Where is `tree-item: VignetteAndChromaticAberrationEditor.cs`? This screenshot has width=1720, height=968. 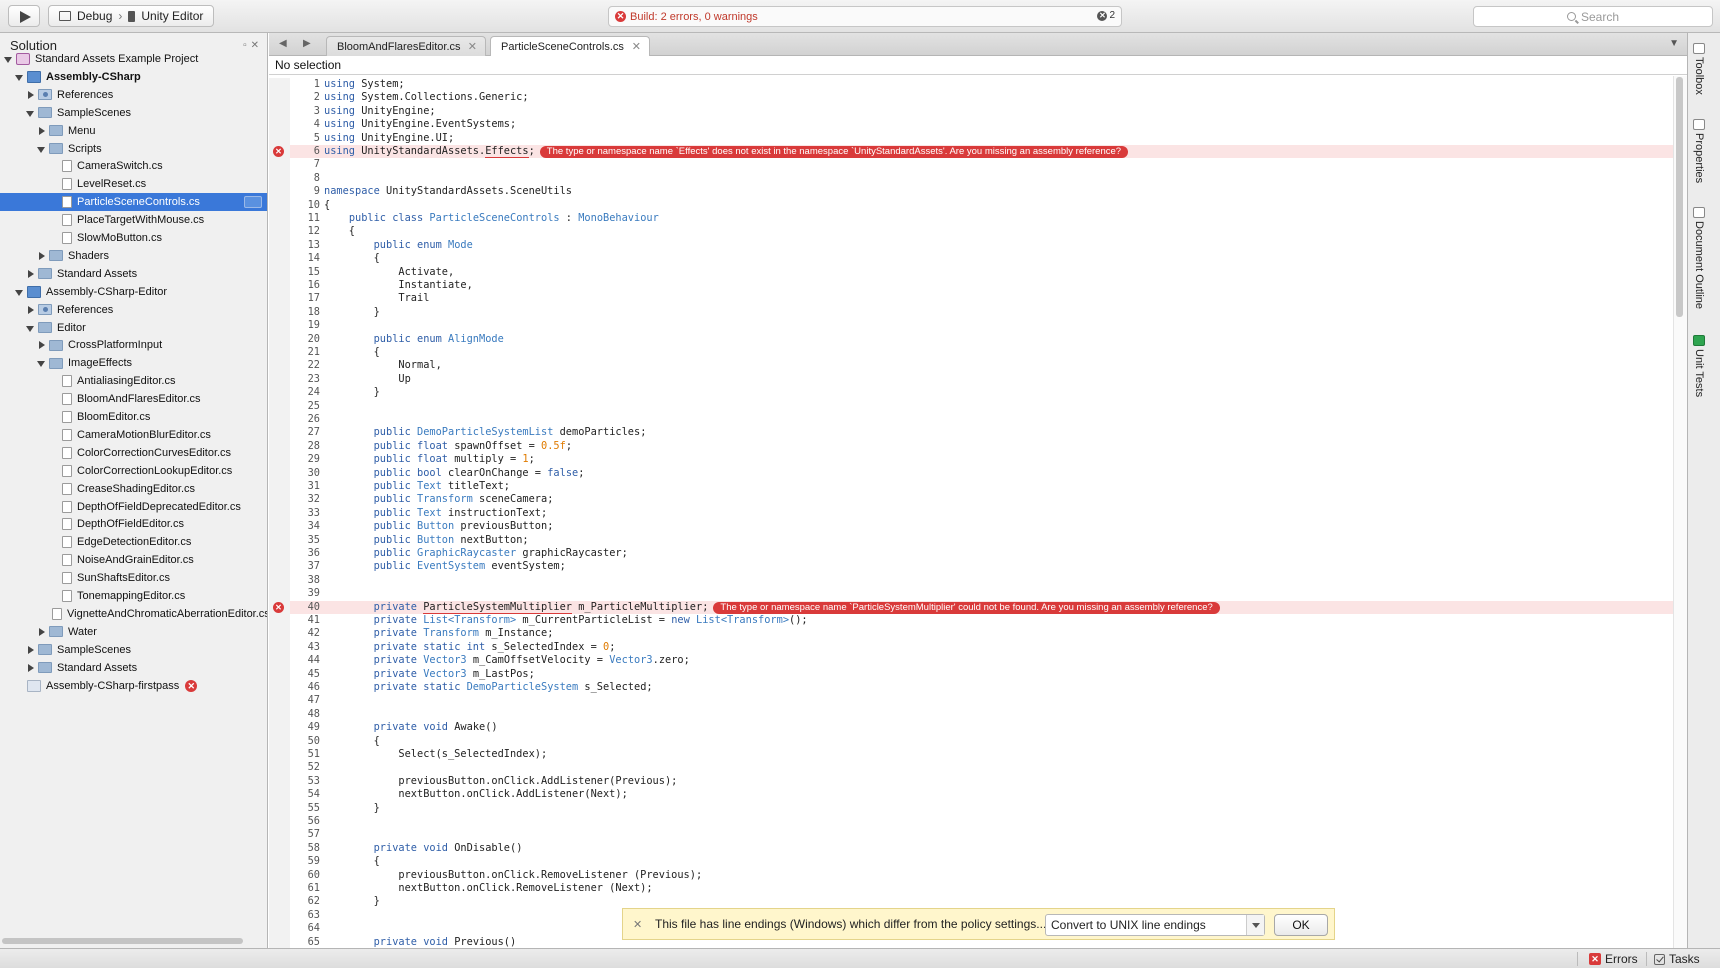 tree-item: VignetteAndChromaticAberrationEditor.cs is located at coordinates (133, 614).